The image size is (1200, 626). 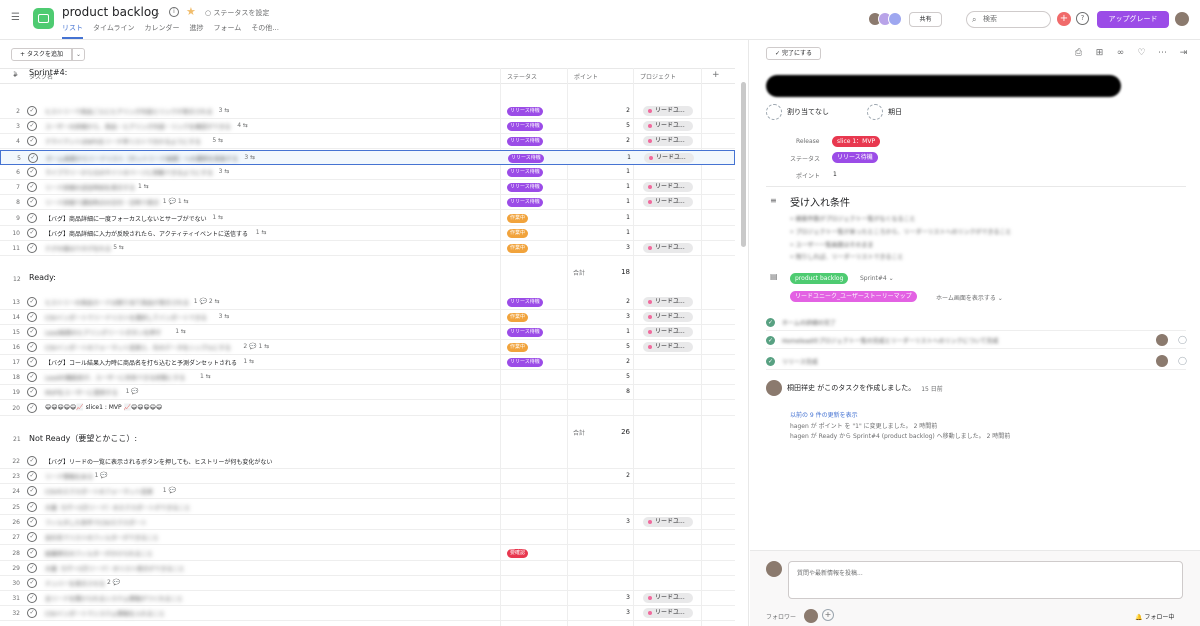 I want to click on tab-progress: 進捗, so click(x=197, y=31).